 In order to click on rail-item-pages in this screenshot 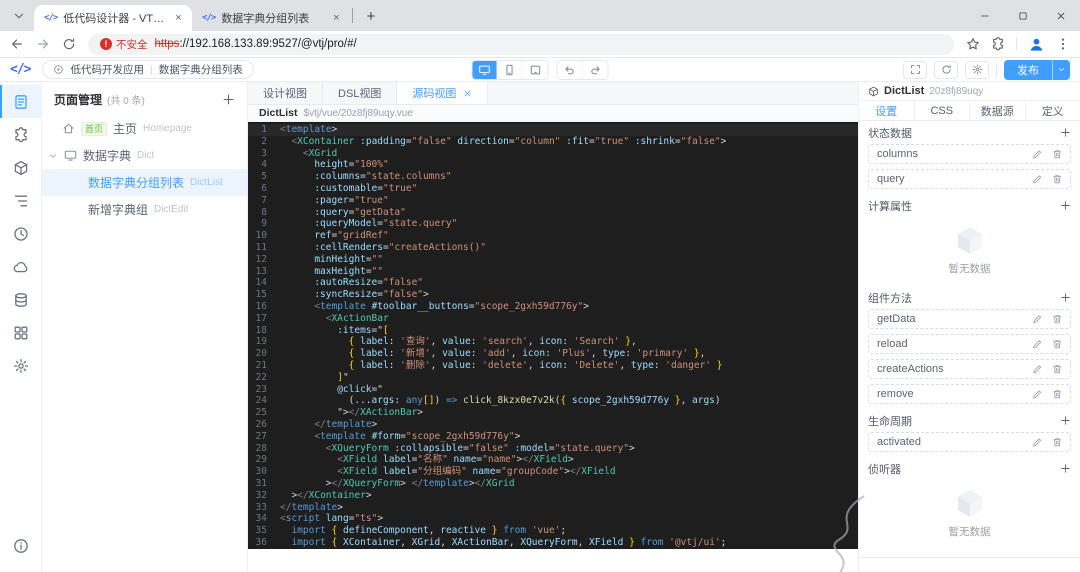, I will do `click(21, 101)`.